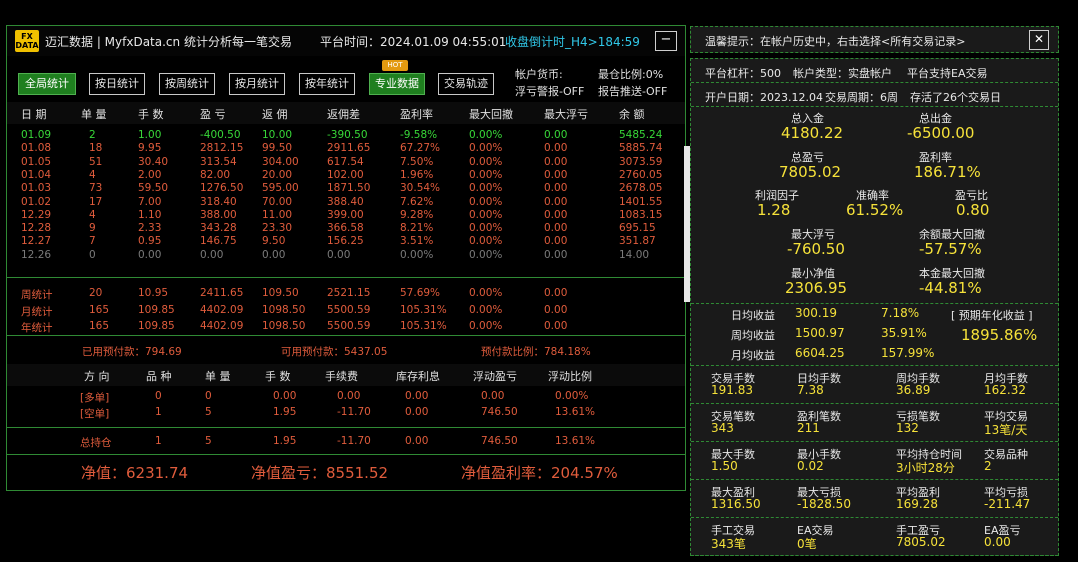 The width and height of the screenshot is (1078, 562). What do you see at coordinates (96, 293) in the screenshot?
I see `summary-cell: 20` at bounding box center [96, 293].